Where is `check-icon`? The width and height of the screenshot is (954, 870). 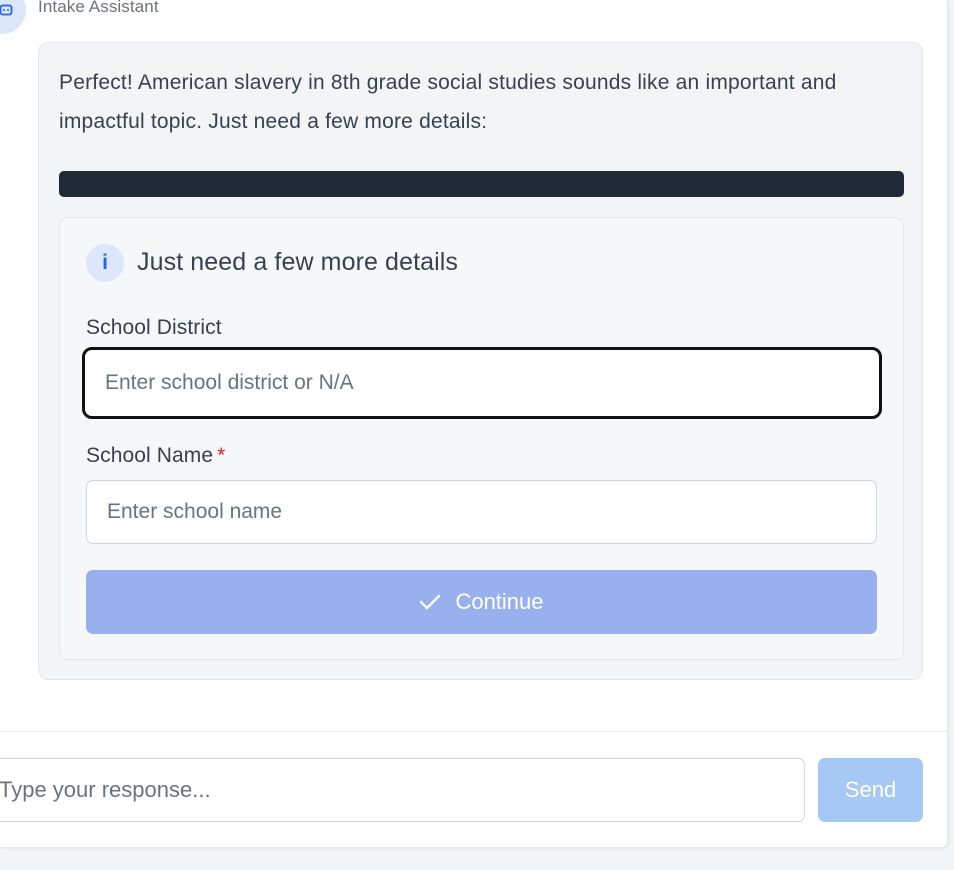
check-icon is located at coordinates (430, 602).